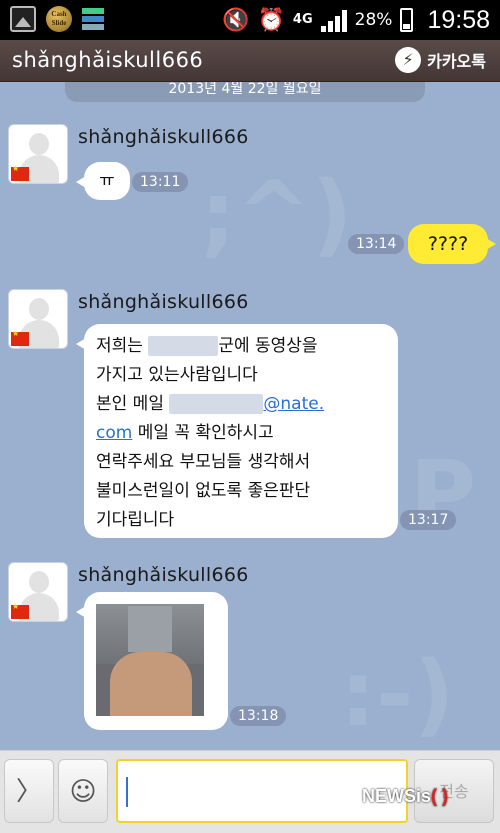 The width and height of the screenshot is (500, 833). What do you see at coordinates (23, 19) in the screenshot?
I see `gallery-notification-icon` at bounding box center [23, 19].